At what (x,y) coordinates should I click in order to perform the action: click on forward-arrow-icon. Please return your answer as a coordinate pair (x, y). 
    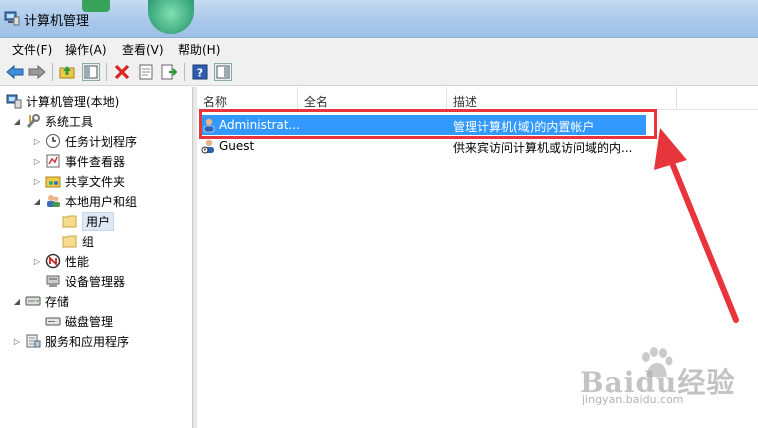
    Looking at the image, I should click on (37, 72).